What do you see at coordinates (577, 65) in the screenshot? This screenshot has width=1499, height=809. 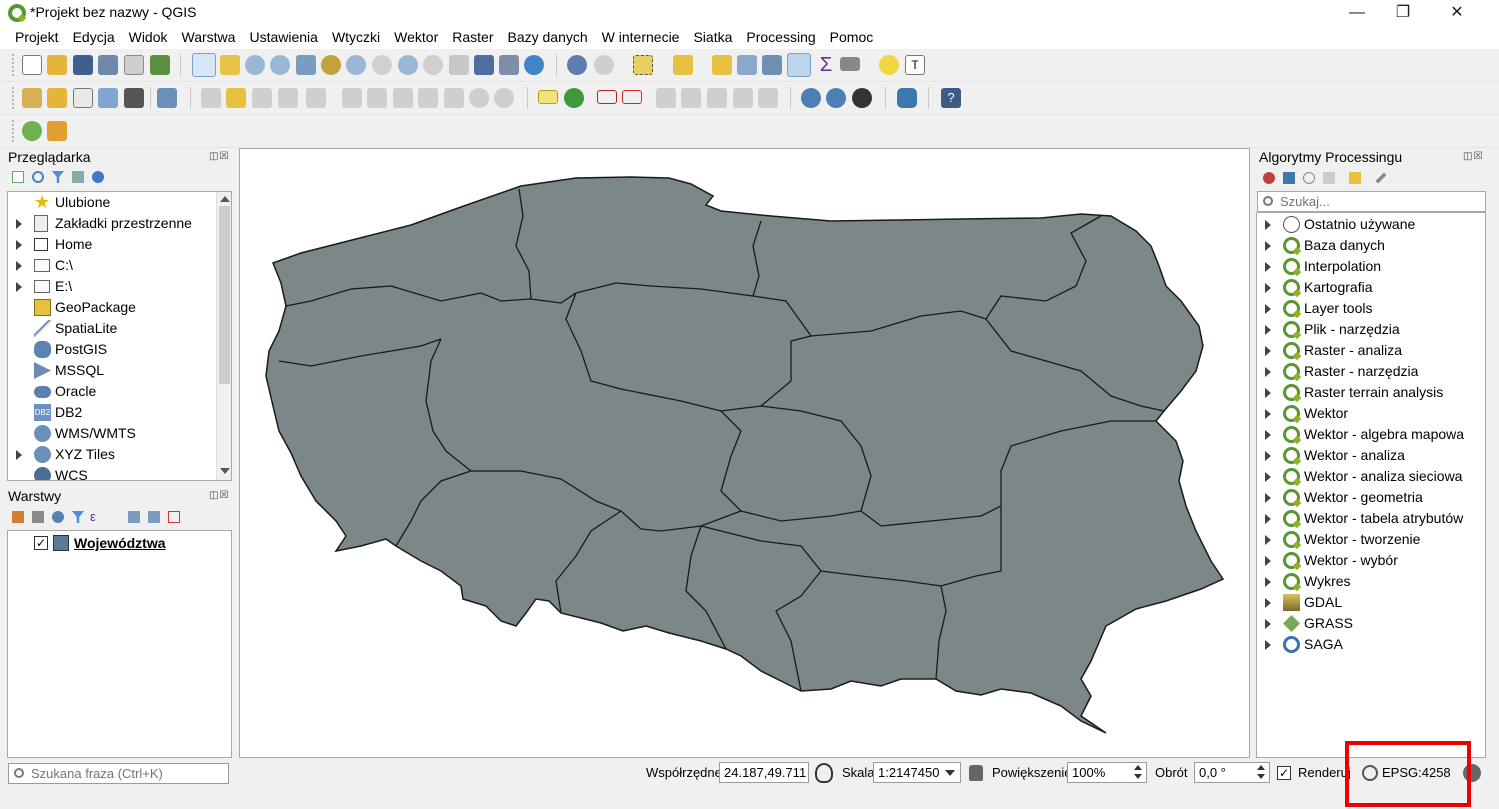 I see `identify-features-icon` at bounding box center [577, 65].